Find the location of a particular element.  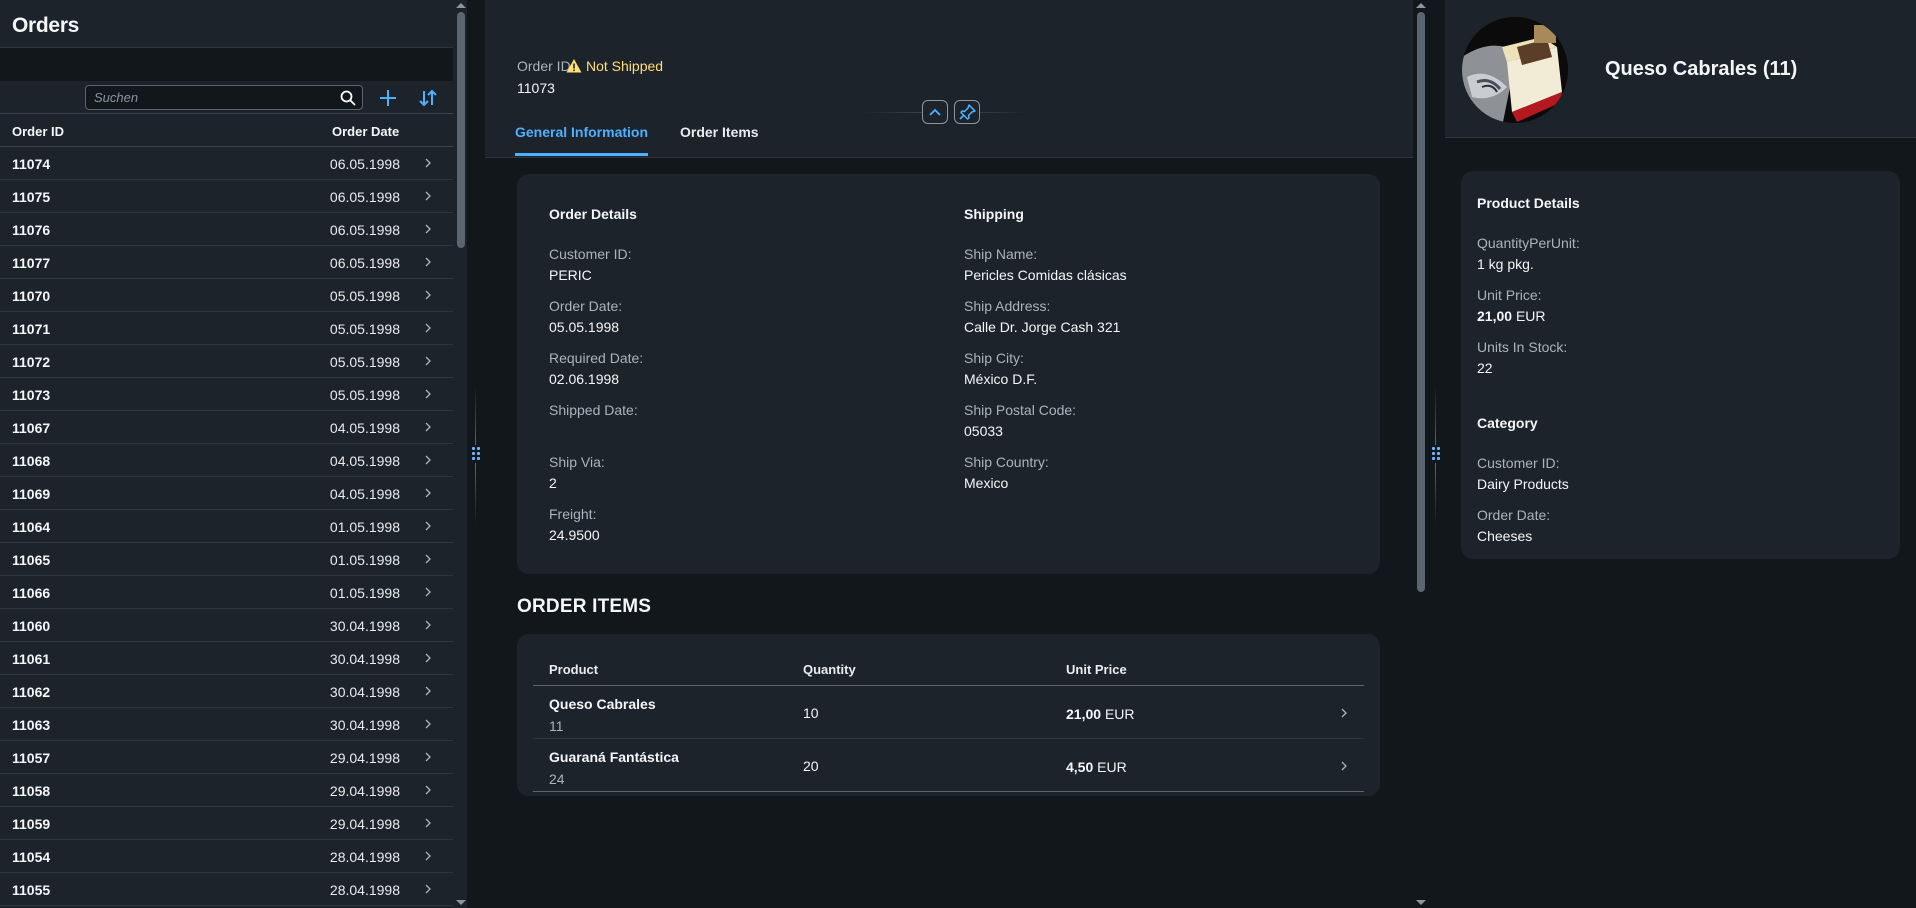

item-price-value: 21,00 is located at coordinates (1084, 714).